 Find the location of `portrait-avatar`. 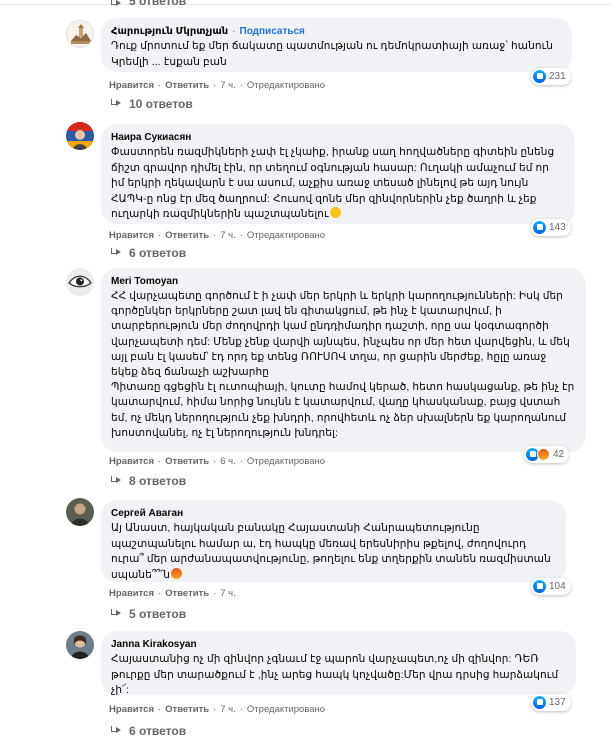

portrait-avatar is located at coordinates (80, 645).